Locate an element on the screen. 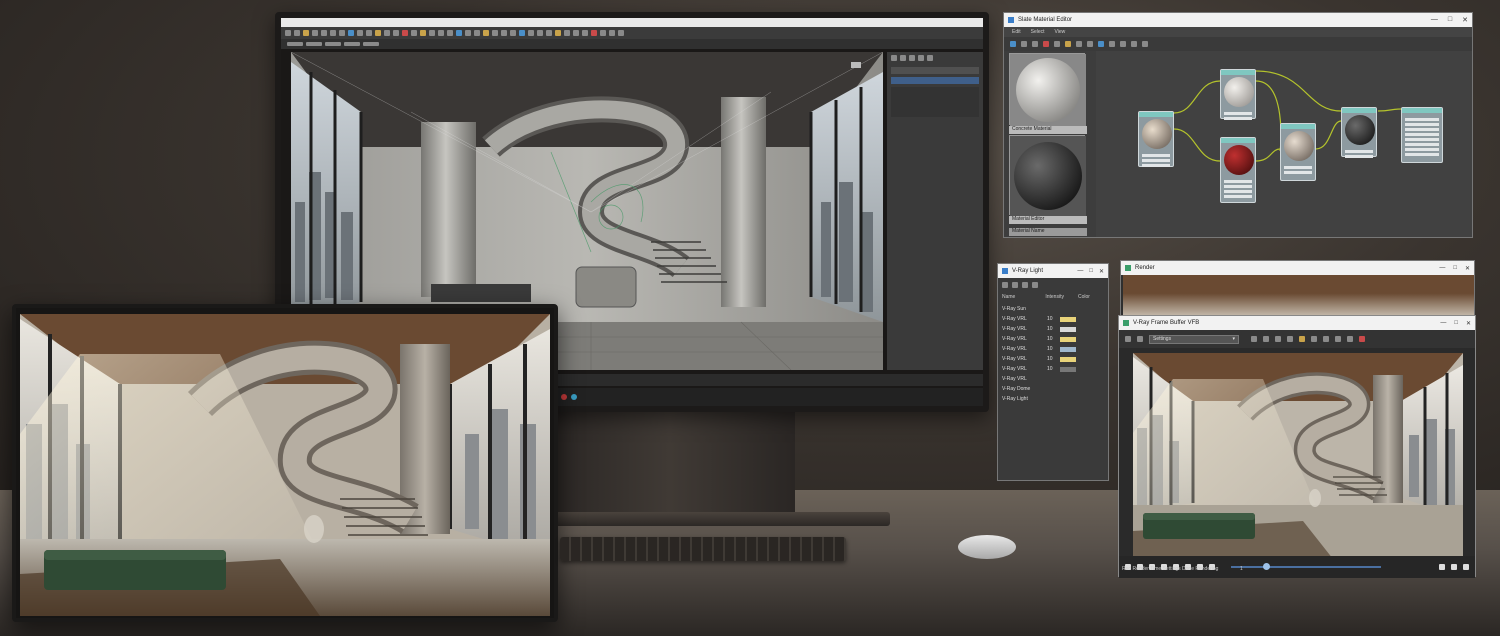 The width and height of the screenshot is (1500, 636). vfb-render-image is located at coordinates (1298, 456).